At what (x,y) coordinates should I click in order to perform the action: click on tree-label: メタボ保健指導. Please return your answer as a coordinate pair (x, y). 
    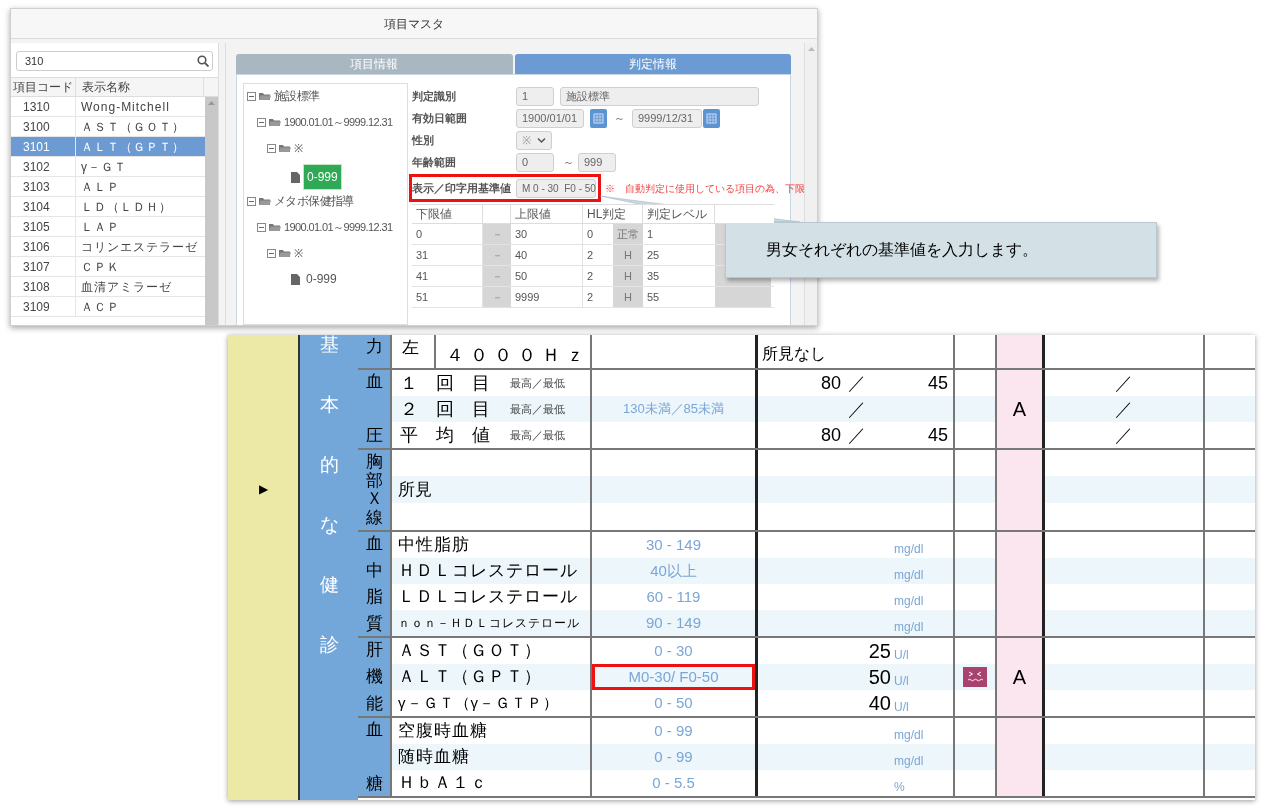
    Looking at the image, I should click on (314, 201).